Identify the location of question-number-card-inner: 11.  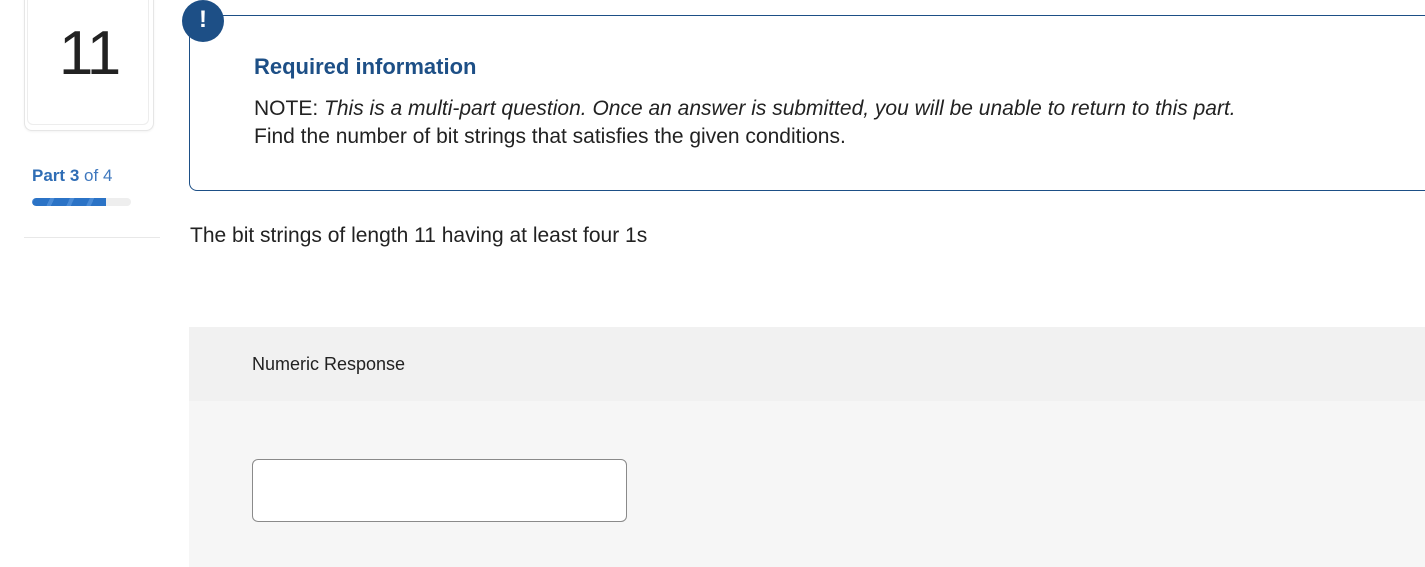
(88, 62).